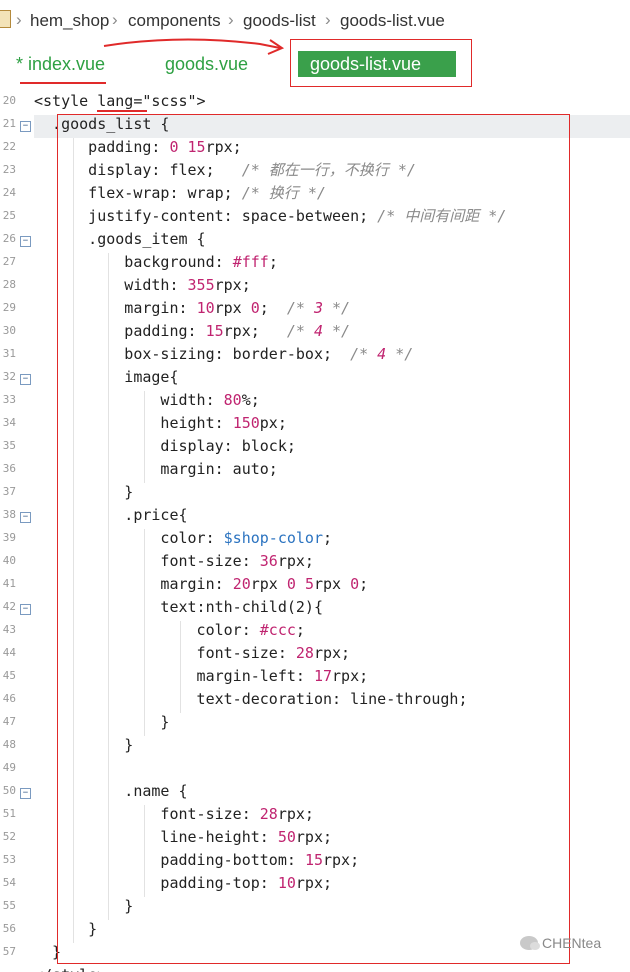 The height and width of the screenshot is (972, 630). What do you see at coordinates (156, 262) in the screenshot?
I see `code-line: background: #fff;` at bounding box center [156, 262].